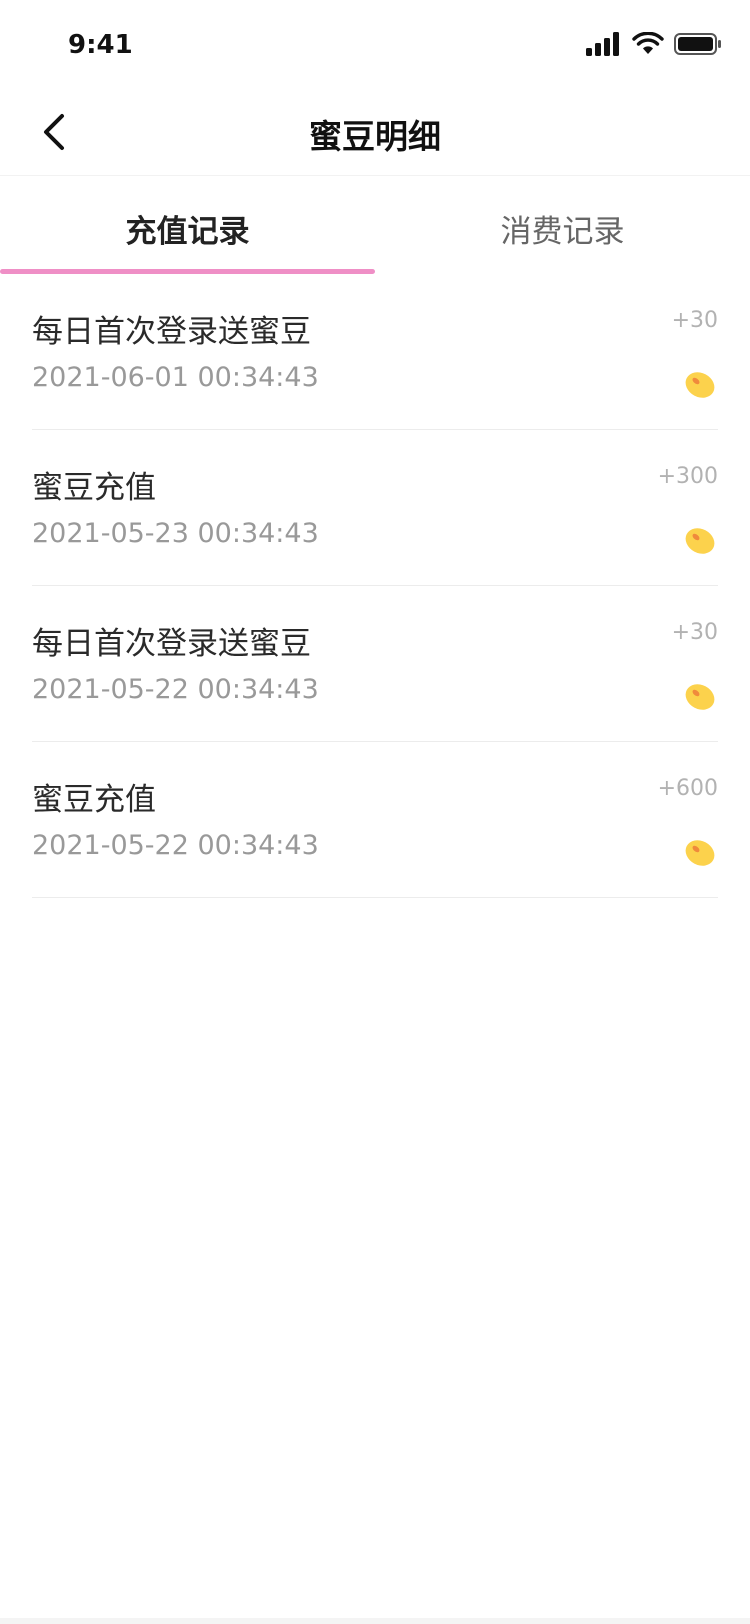 The width and height of the screenshot is (750, 1624). Describe the element at coordinates (375, 136) in the screenshot. I see `page-title: 蜜豆明细` at that location.